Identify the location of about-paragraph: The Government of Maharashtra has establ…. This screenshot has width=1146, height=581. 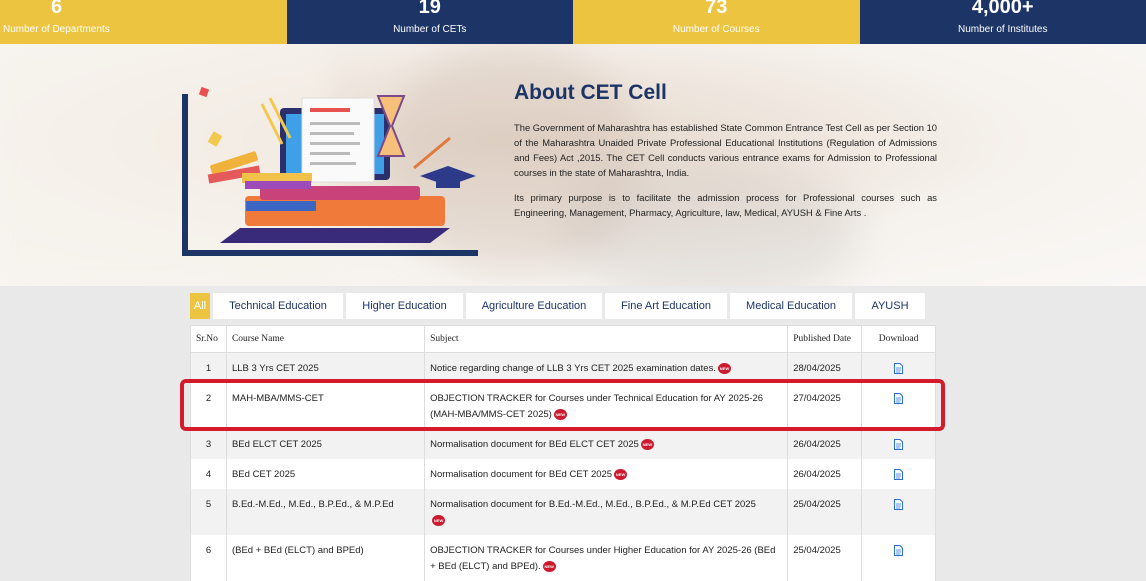
(725, 150).